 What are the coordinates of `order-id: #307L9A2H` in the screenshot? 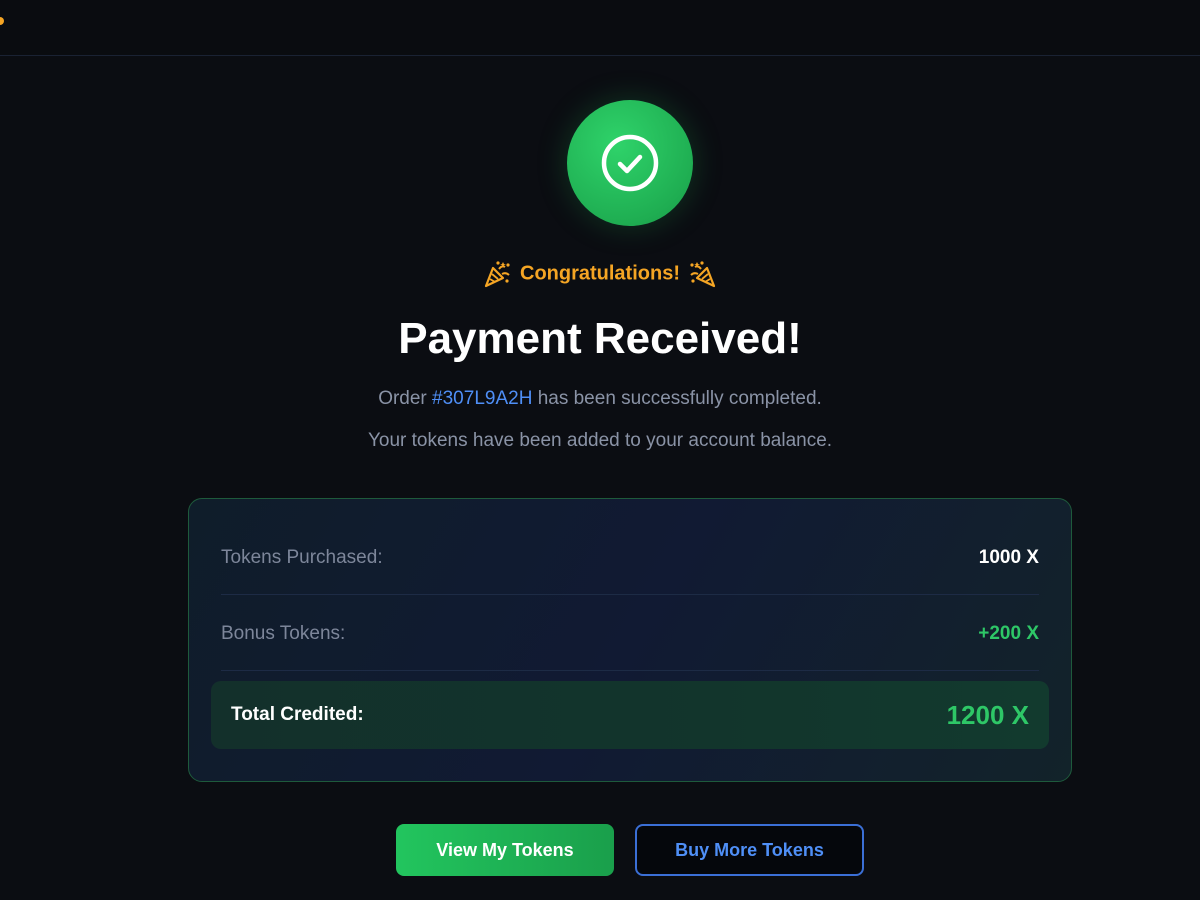 It's located at (482, 398).